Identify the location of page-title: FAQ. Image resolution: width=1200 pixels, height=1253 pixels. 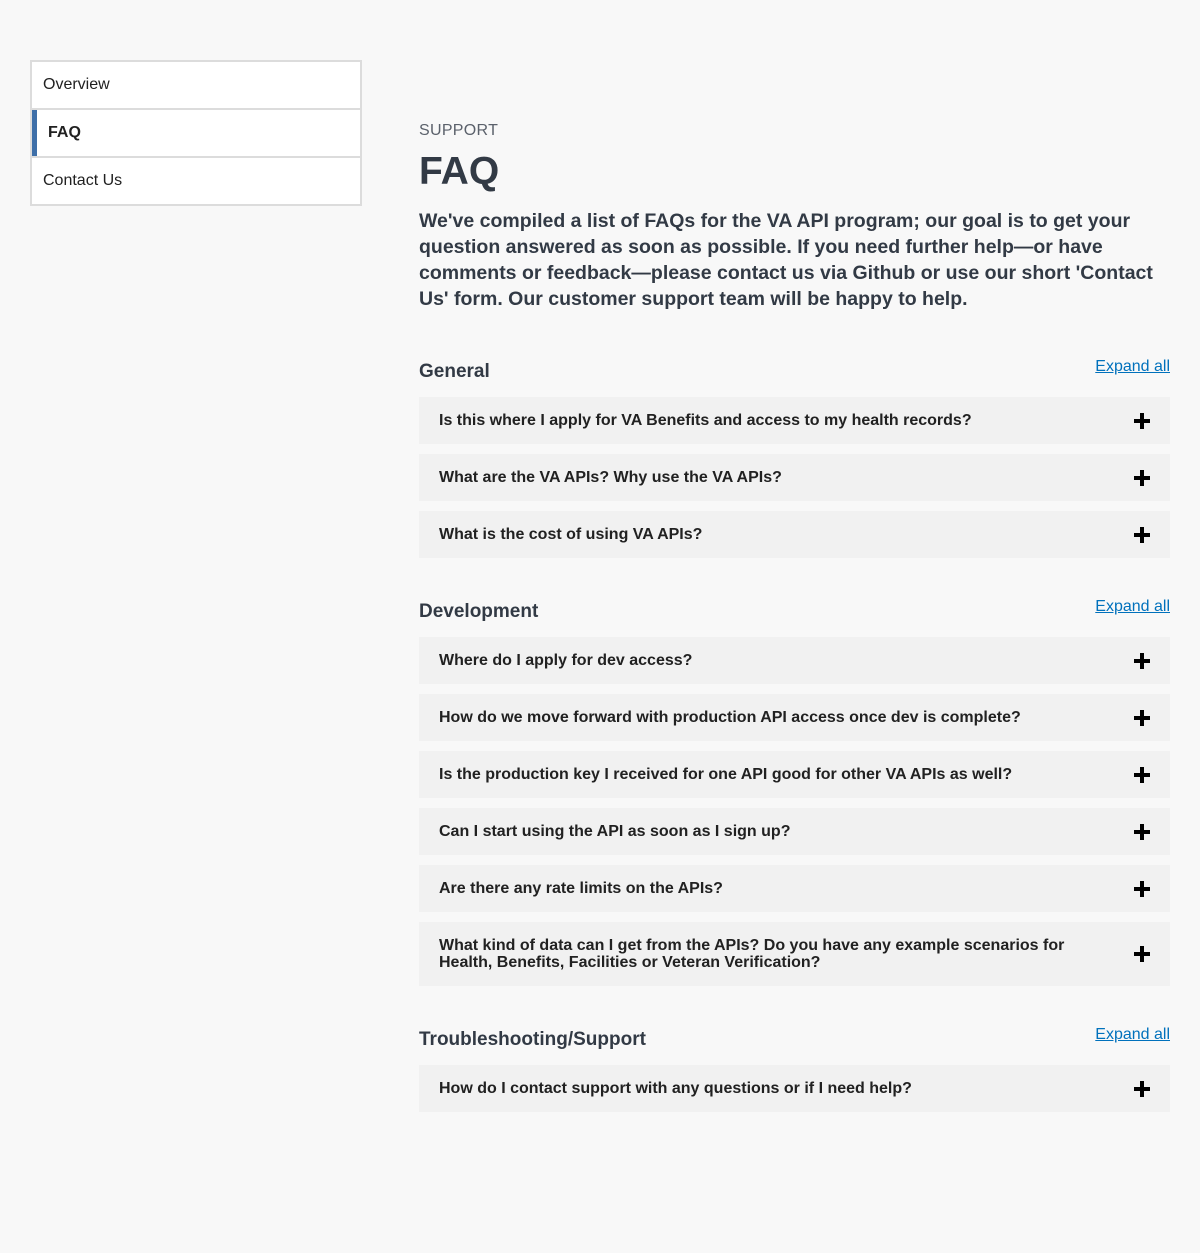
(459, 171).